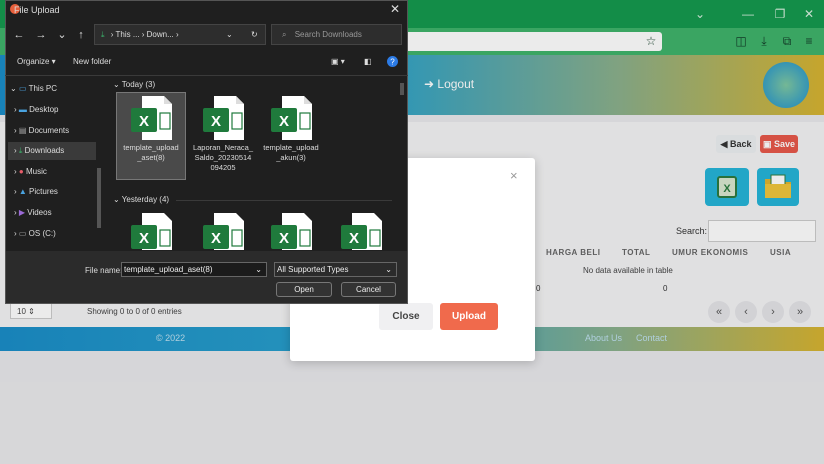 This screenshot has width=824, height=464. Describe the element at coordinates (469, 316) in the screenshot. I see `upload-button: Upload` at that location.